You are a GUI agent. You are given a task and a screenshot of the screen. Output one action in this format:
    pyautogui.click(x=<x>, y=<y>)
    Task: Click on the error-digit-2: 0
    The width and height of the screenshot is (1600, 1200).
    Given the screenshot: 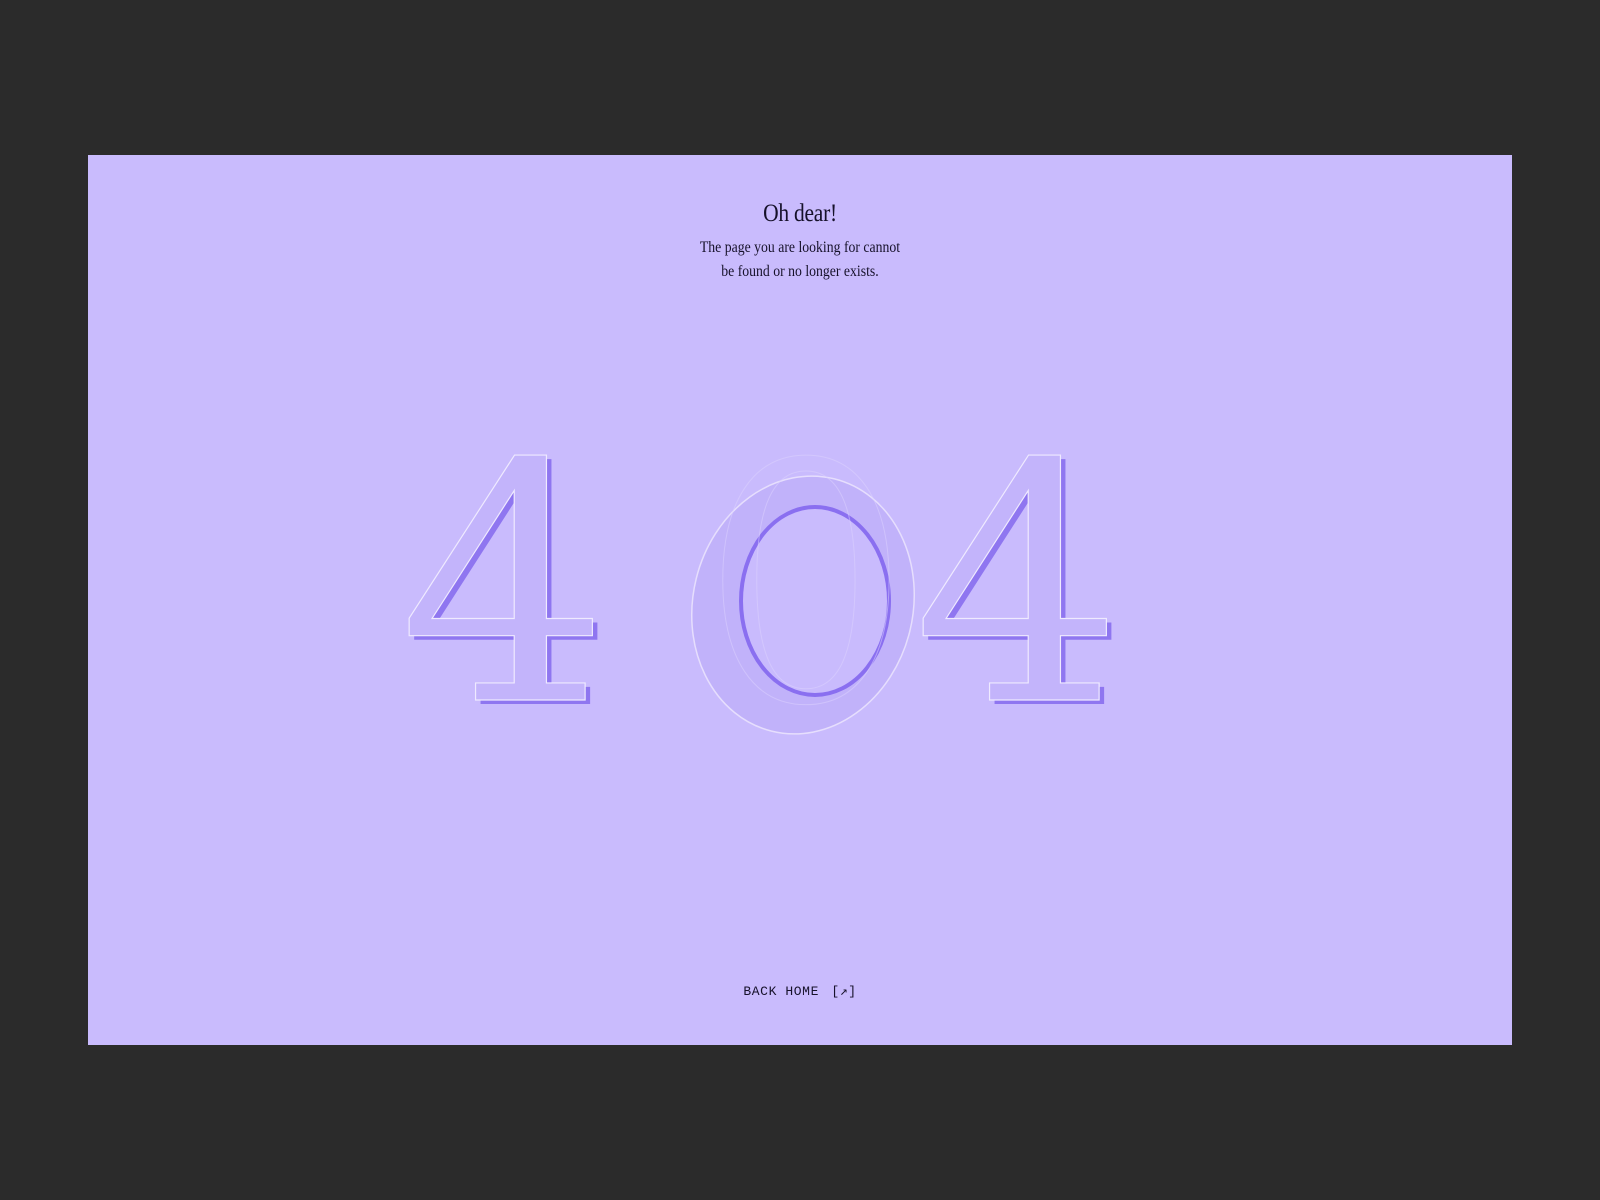 What is the action you would take?
    pyautogui.click(x=803, y=586)
    